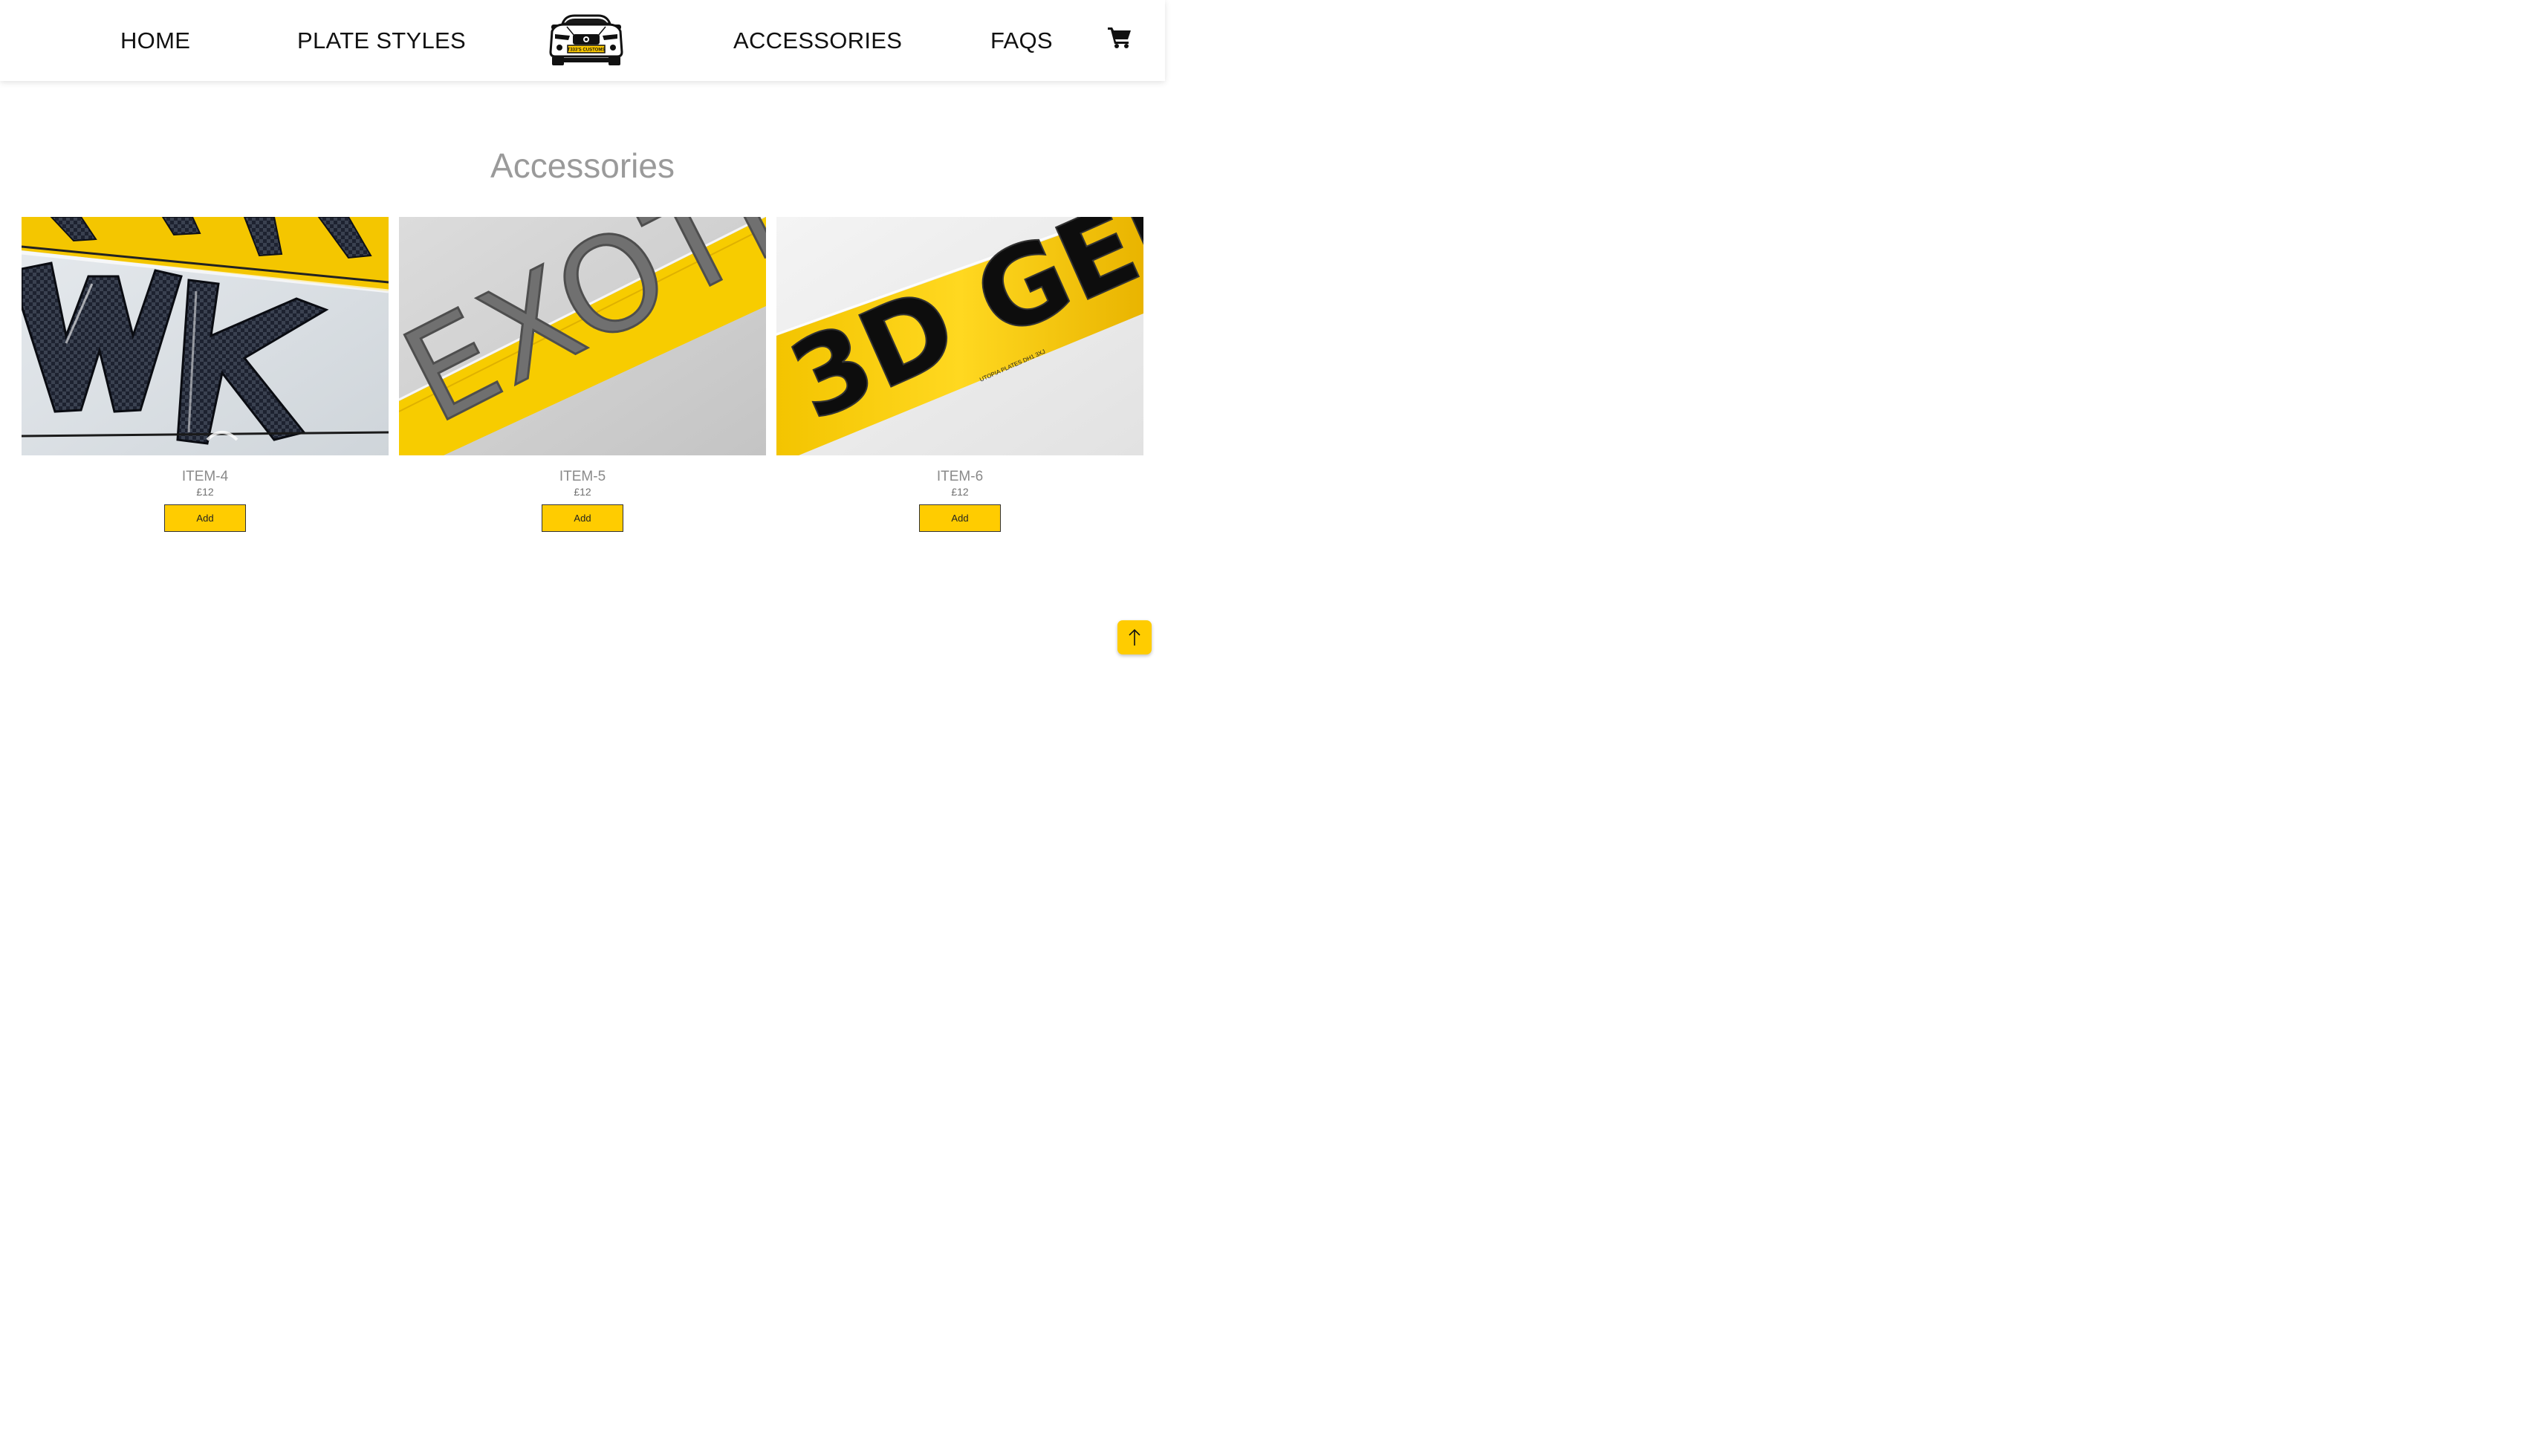  Describe the element at coordinates (587, 51) in the screenshot. I see `logo-plate-text: T333'S CUSTOMS` at that location.